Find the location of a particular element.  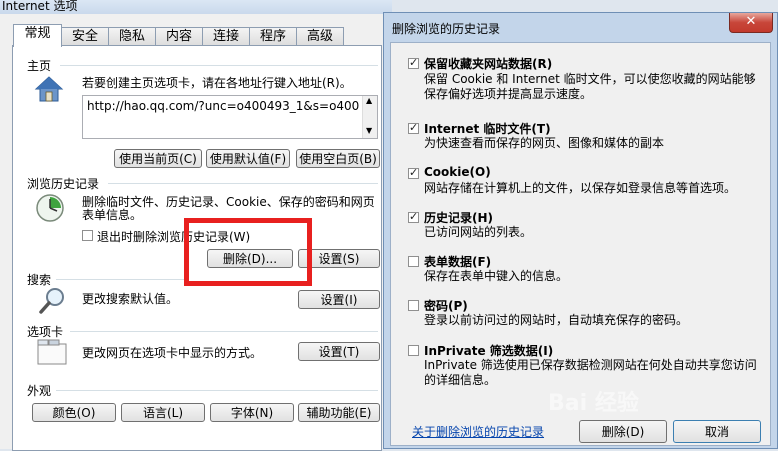

inprivate-filtering-checkbox is located at coordinates (413, 350).